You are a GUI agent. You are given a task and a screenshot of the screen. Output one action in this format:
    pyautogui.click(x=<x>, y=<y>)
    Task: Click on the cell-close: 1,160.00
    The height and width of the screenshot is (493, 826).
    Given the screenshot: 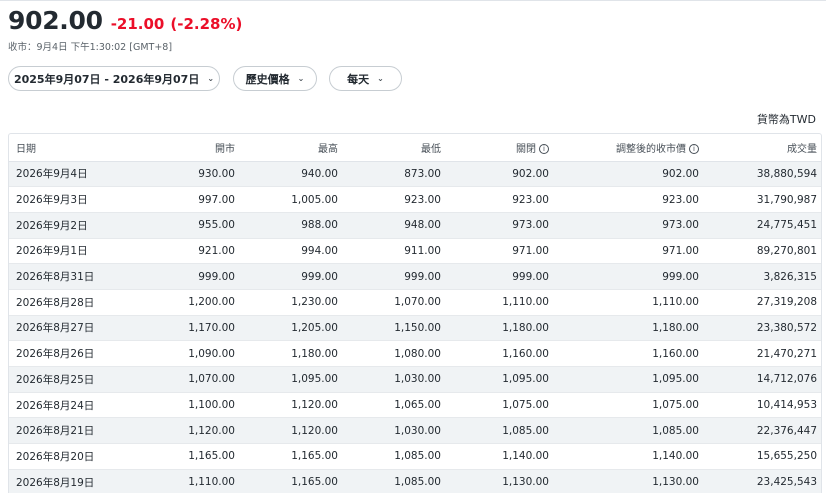 What is the action you would take?
    pyautogui.click(x=501, y=353)
    